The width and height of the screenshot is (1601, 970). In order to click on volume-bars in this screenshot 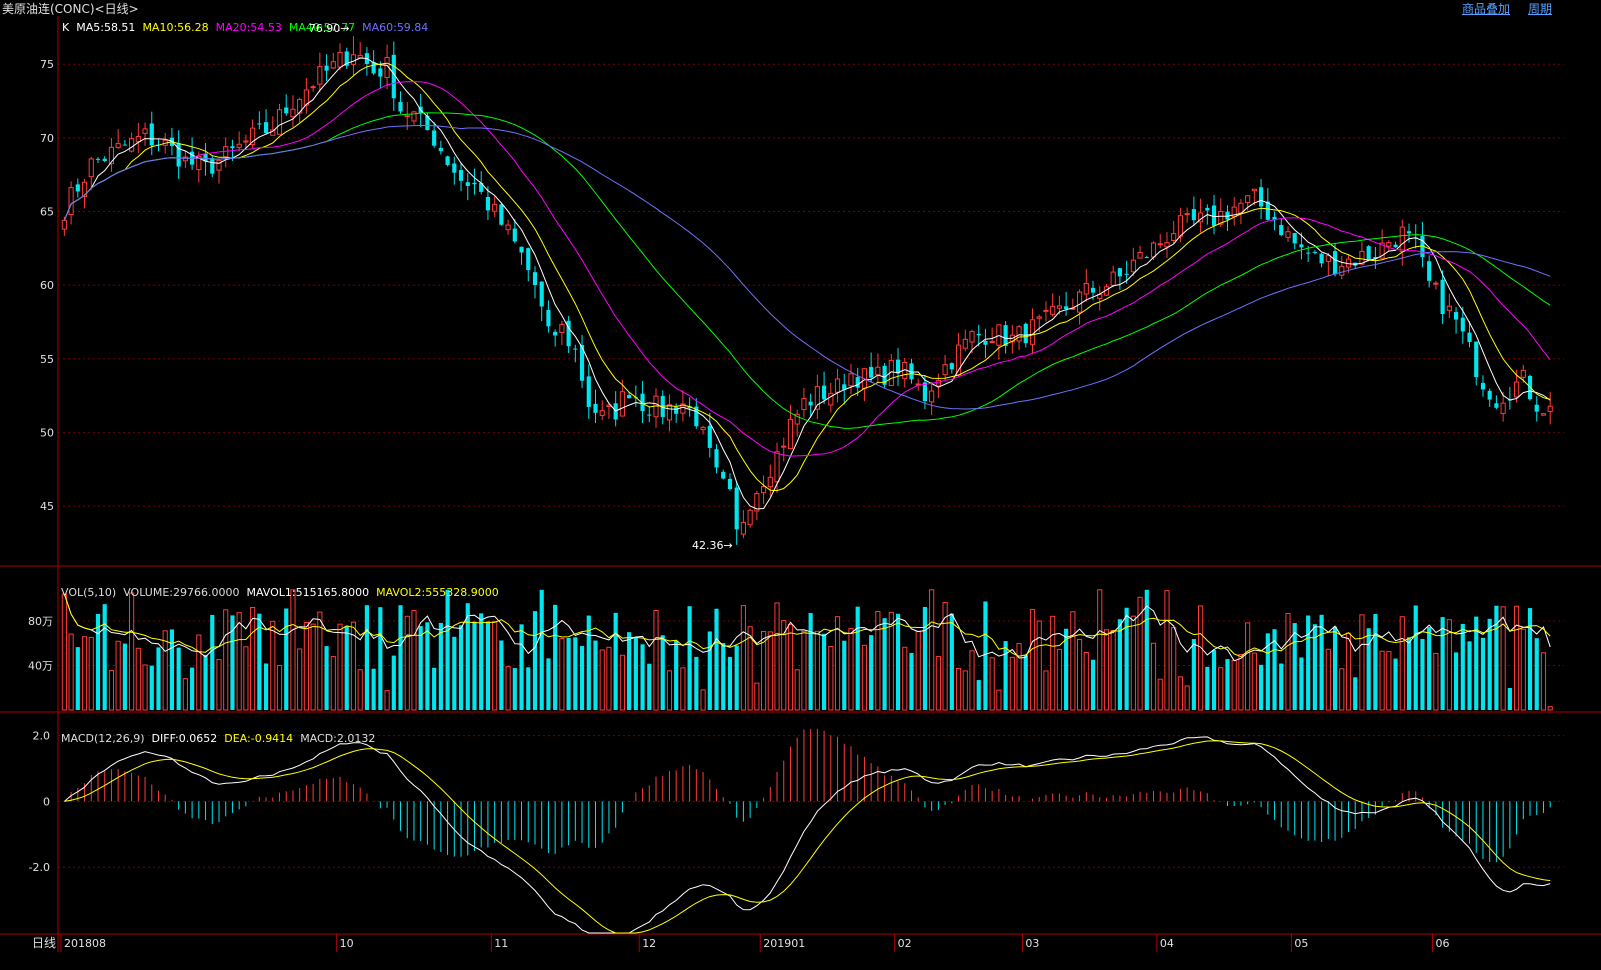, I will do `click(807, 650)`.